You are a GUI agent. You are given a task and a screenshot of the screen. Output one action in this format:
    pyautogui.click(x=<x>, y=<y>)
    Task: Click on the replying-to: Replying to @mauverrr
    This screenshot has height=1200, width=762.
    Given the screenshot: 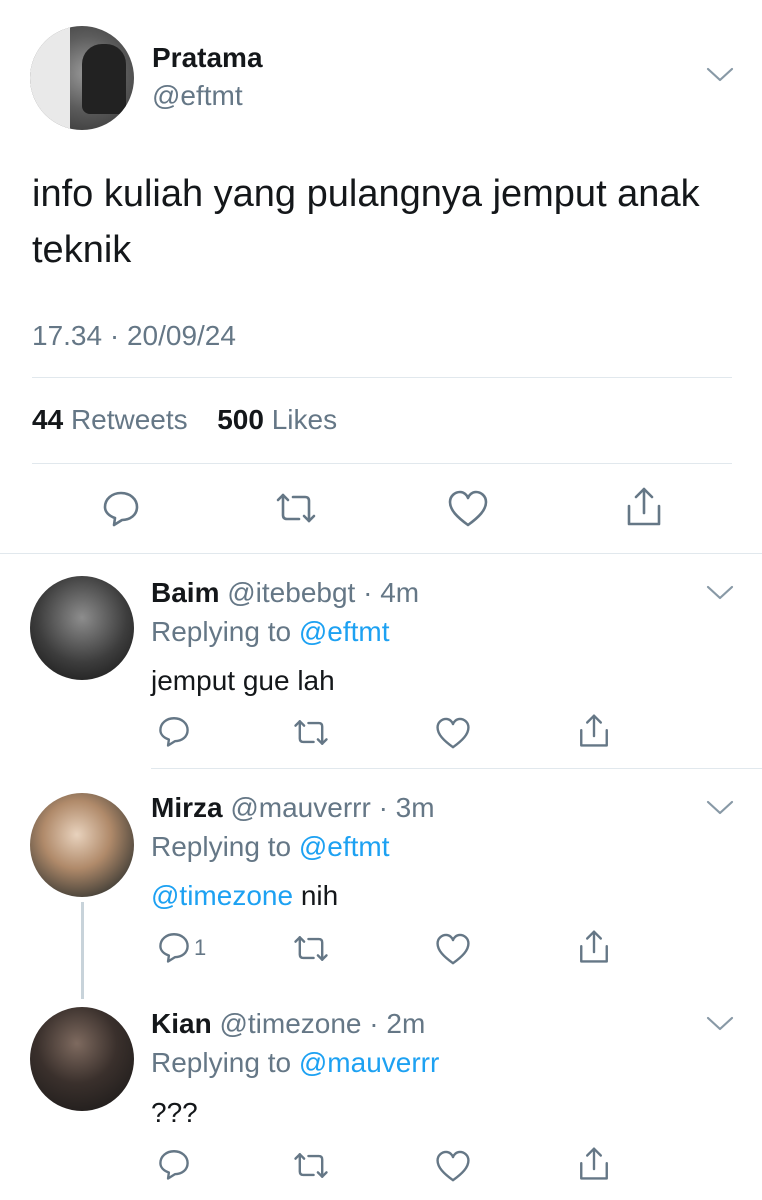 What is the action you would take?
    pyautogui.click(x=295, y=1063)
    